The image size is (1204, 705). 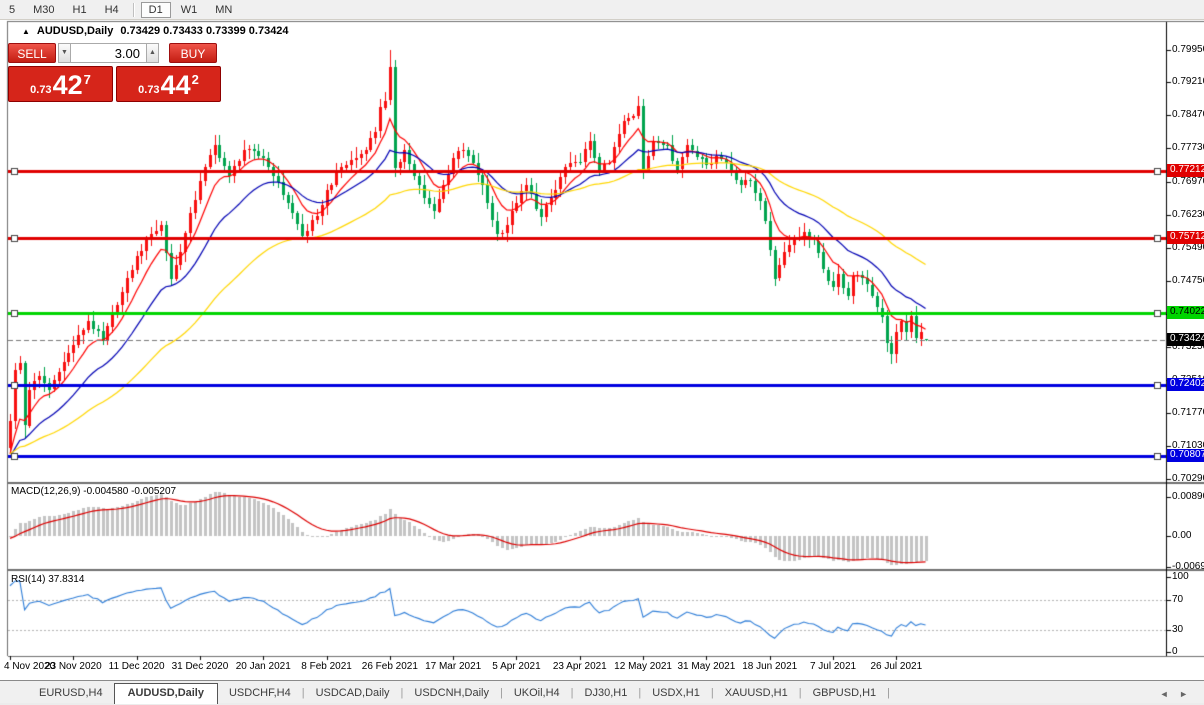 I want to click on price-axis-tick: 0.77730, so click(x=1188, y=148).